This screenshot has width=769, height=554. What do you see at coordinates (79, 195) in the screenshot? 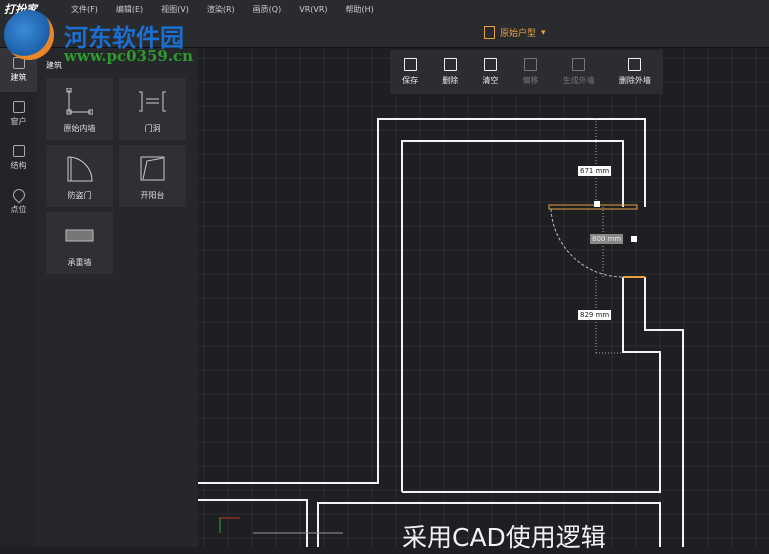
I see `tile-label: 防盗门` at bounding box center [79, 195].